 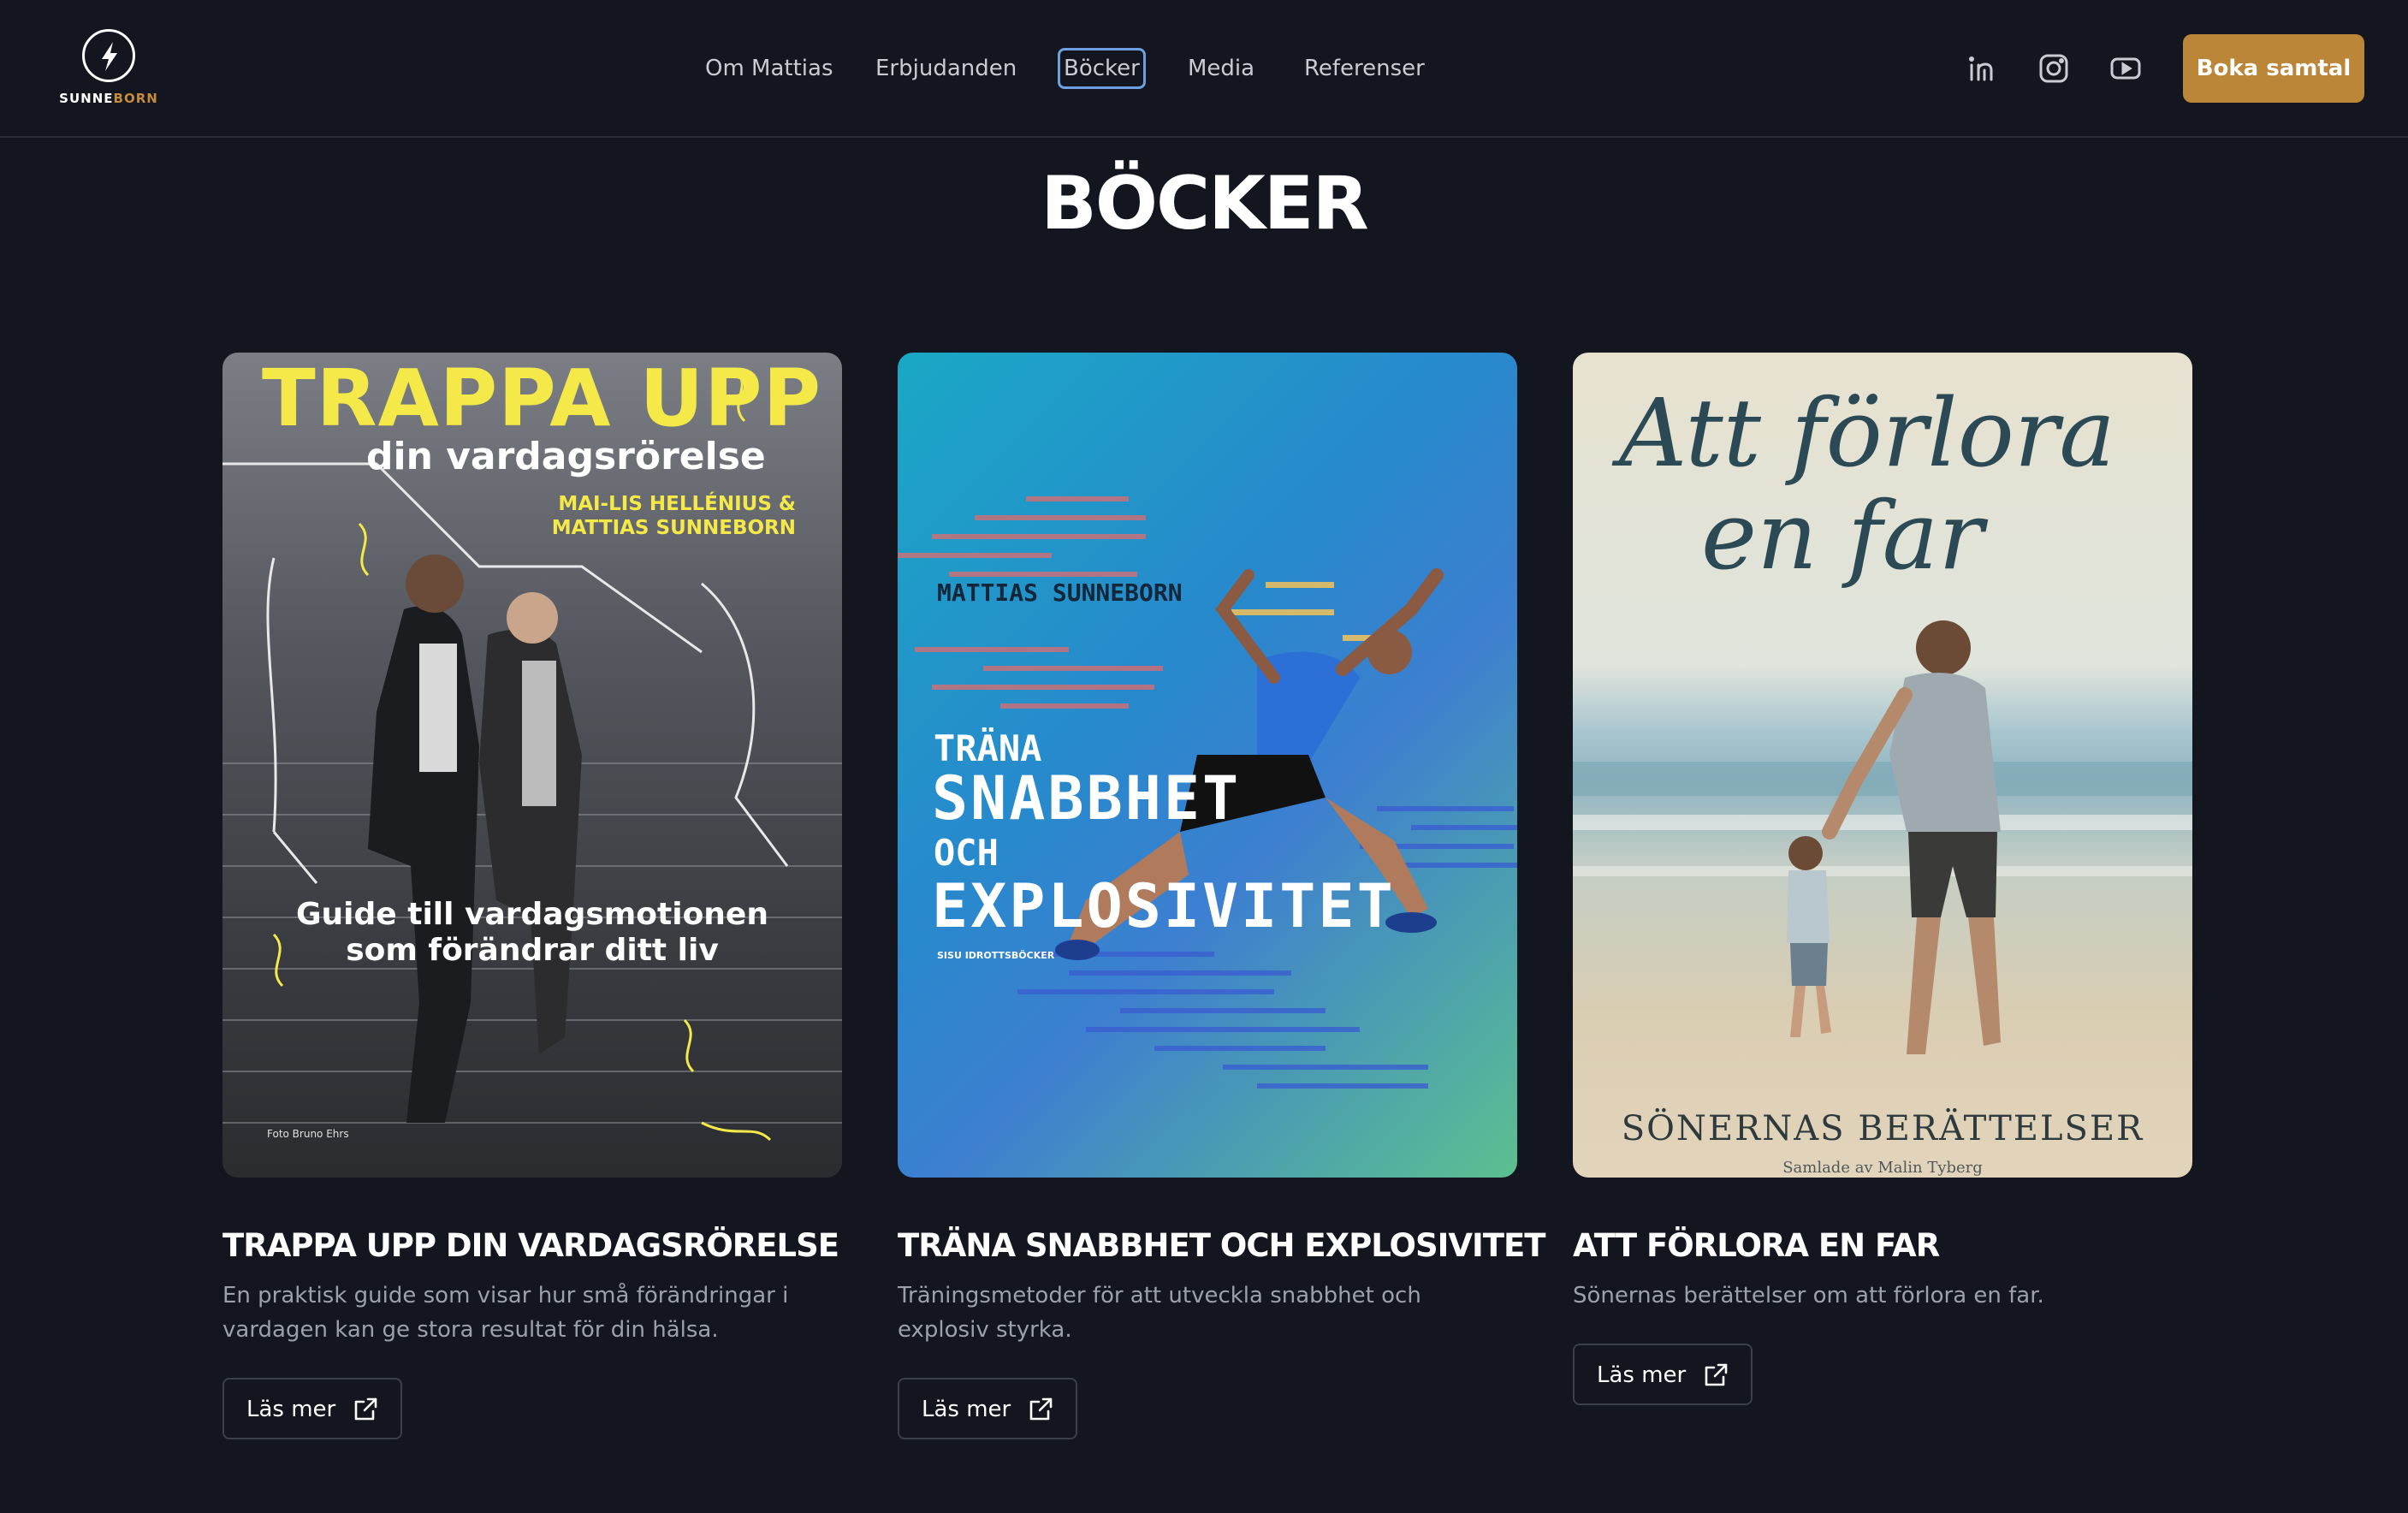 What do you see at coordinates (531, 1245) in the screenshot?
I see `book-title: TRAPPA UPP DIN VARDAGSRÖRELSE` at bounding box center [531, 1245].